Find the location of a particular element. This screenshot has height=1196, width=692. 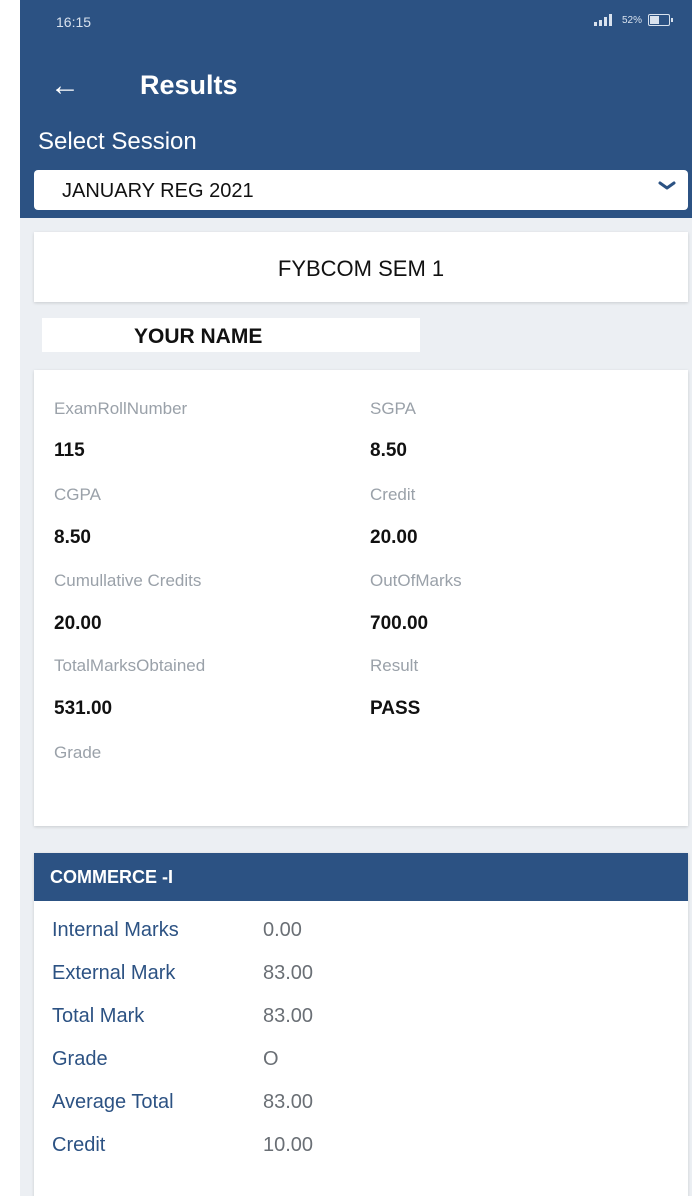

page-title: Results is located at coordinates (189, 85).